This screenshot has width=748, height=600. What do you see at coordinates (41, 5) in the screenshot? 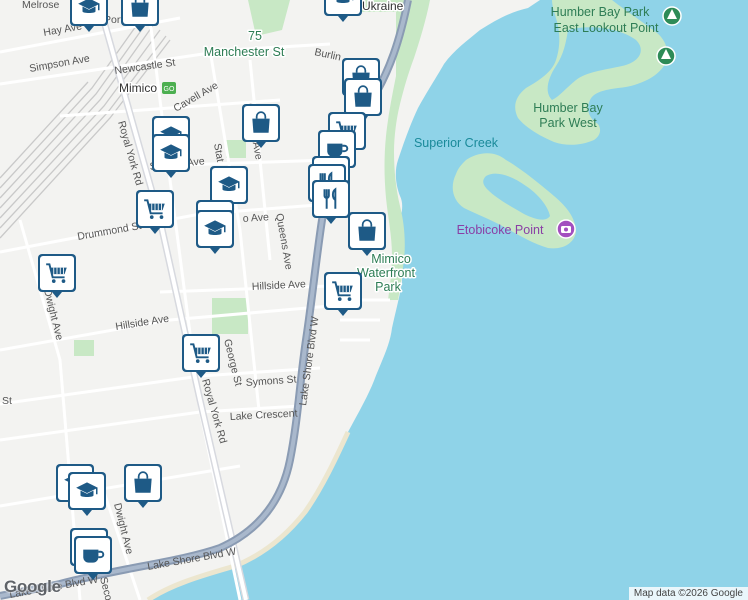
I see `street-label-melrose: Melrose` at bounding box center [41, 5].